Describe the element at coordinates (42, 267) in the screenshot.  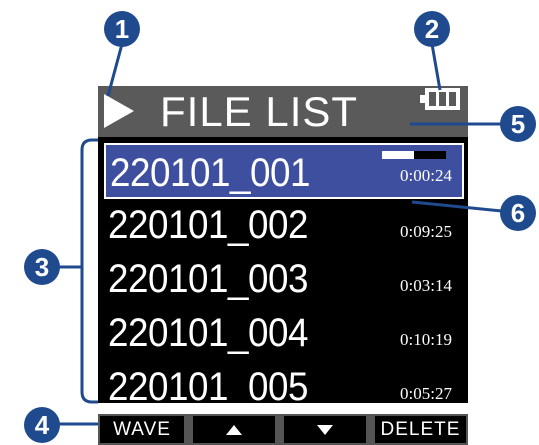
I see `callout-marker: 3` at that location.